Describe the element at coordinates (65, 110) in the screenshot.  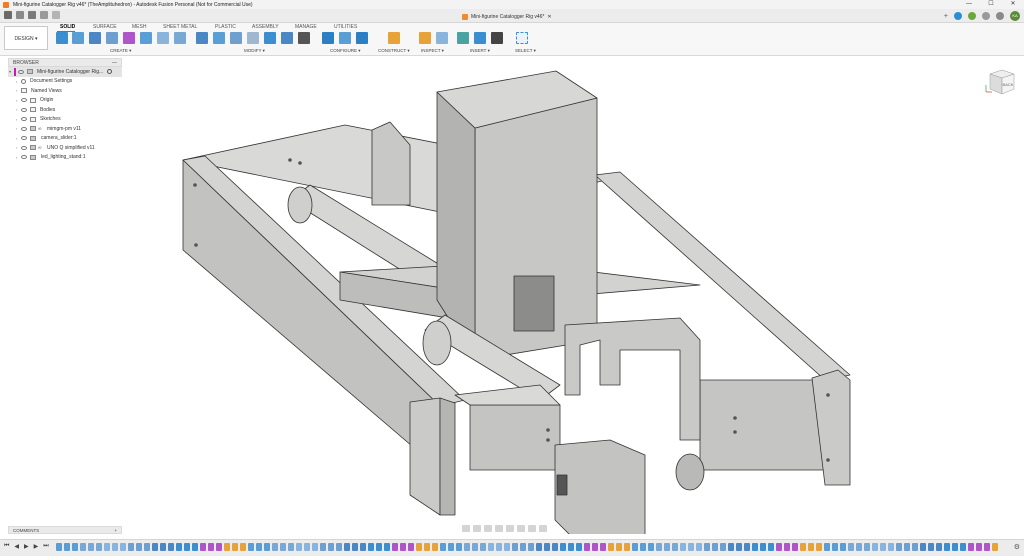
I see `browser-item-bodies: › Bodies` at that location.